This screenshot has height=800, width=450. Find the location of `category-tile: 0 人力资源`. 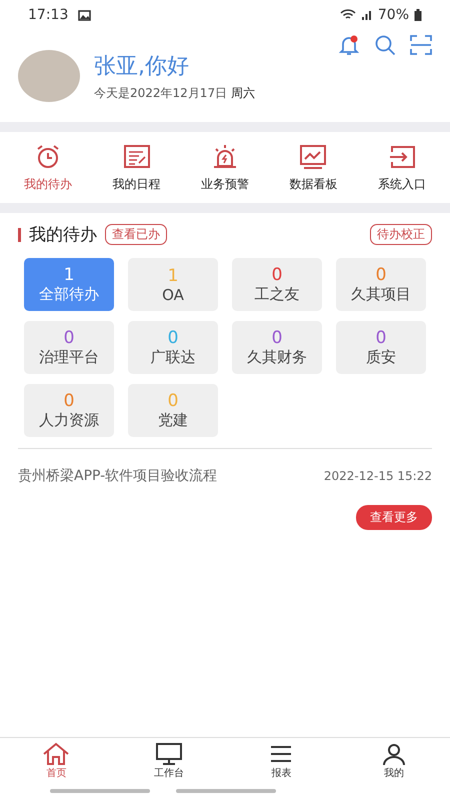

category-tile: 0 人力资源 is located at coordinates (69, 410).